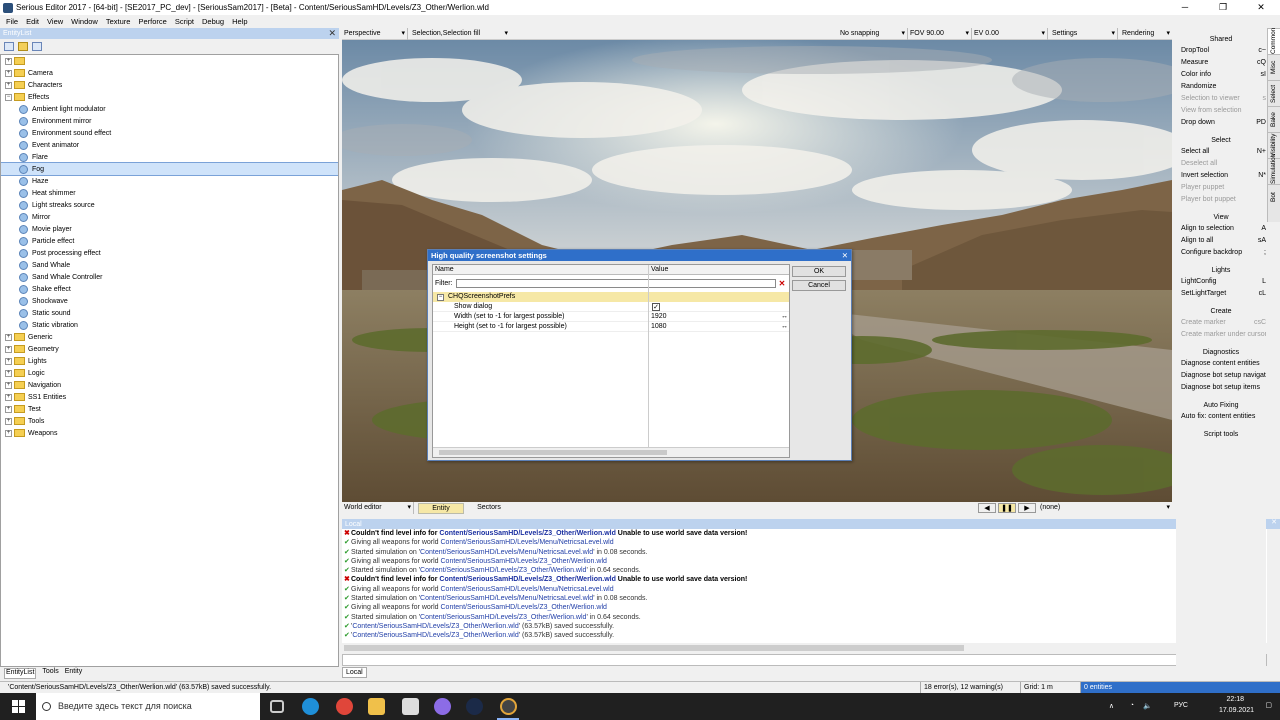 This screenshot has width=1280, height=720. I want to click on play-back-icon: ◀, so click(987, 508).